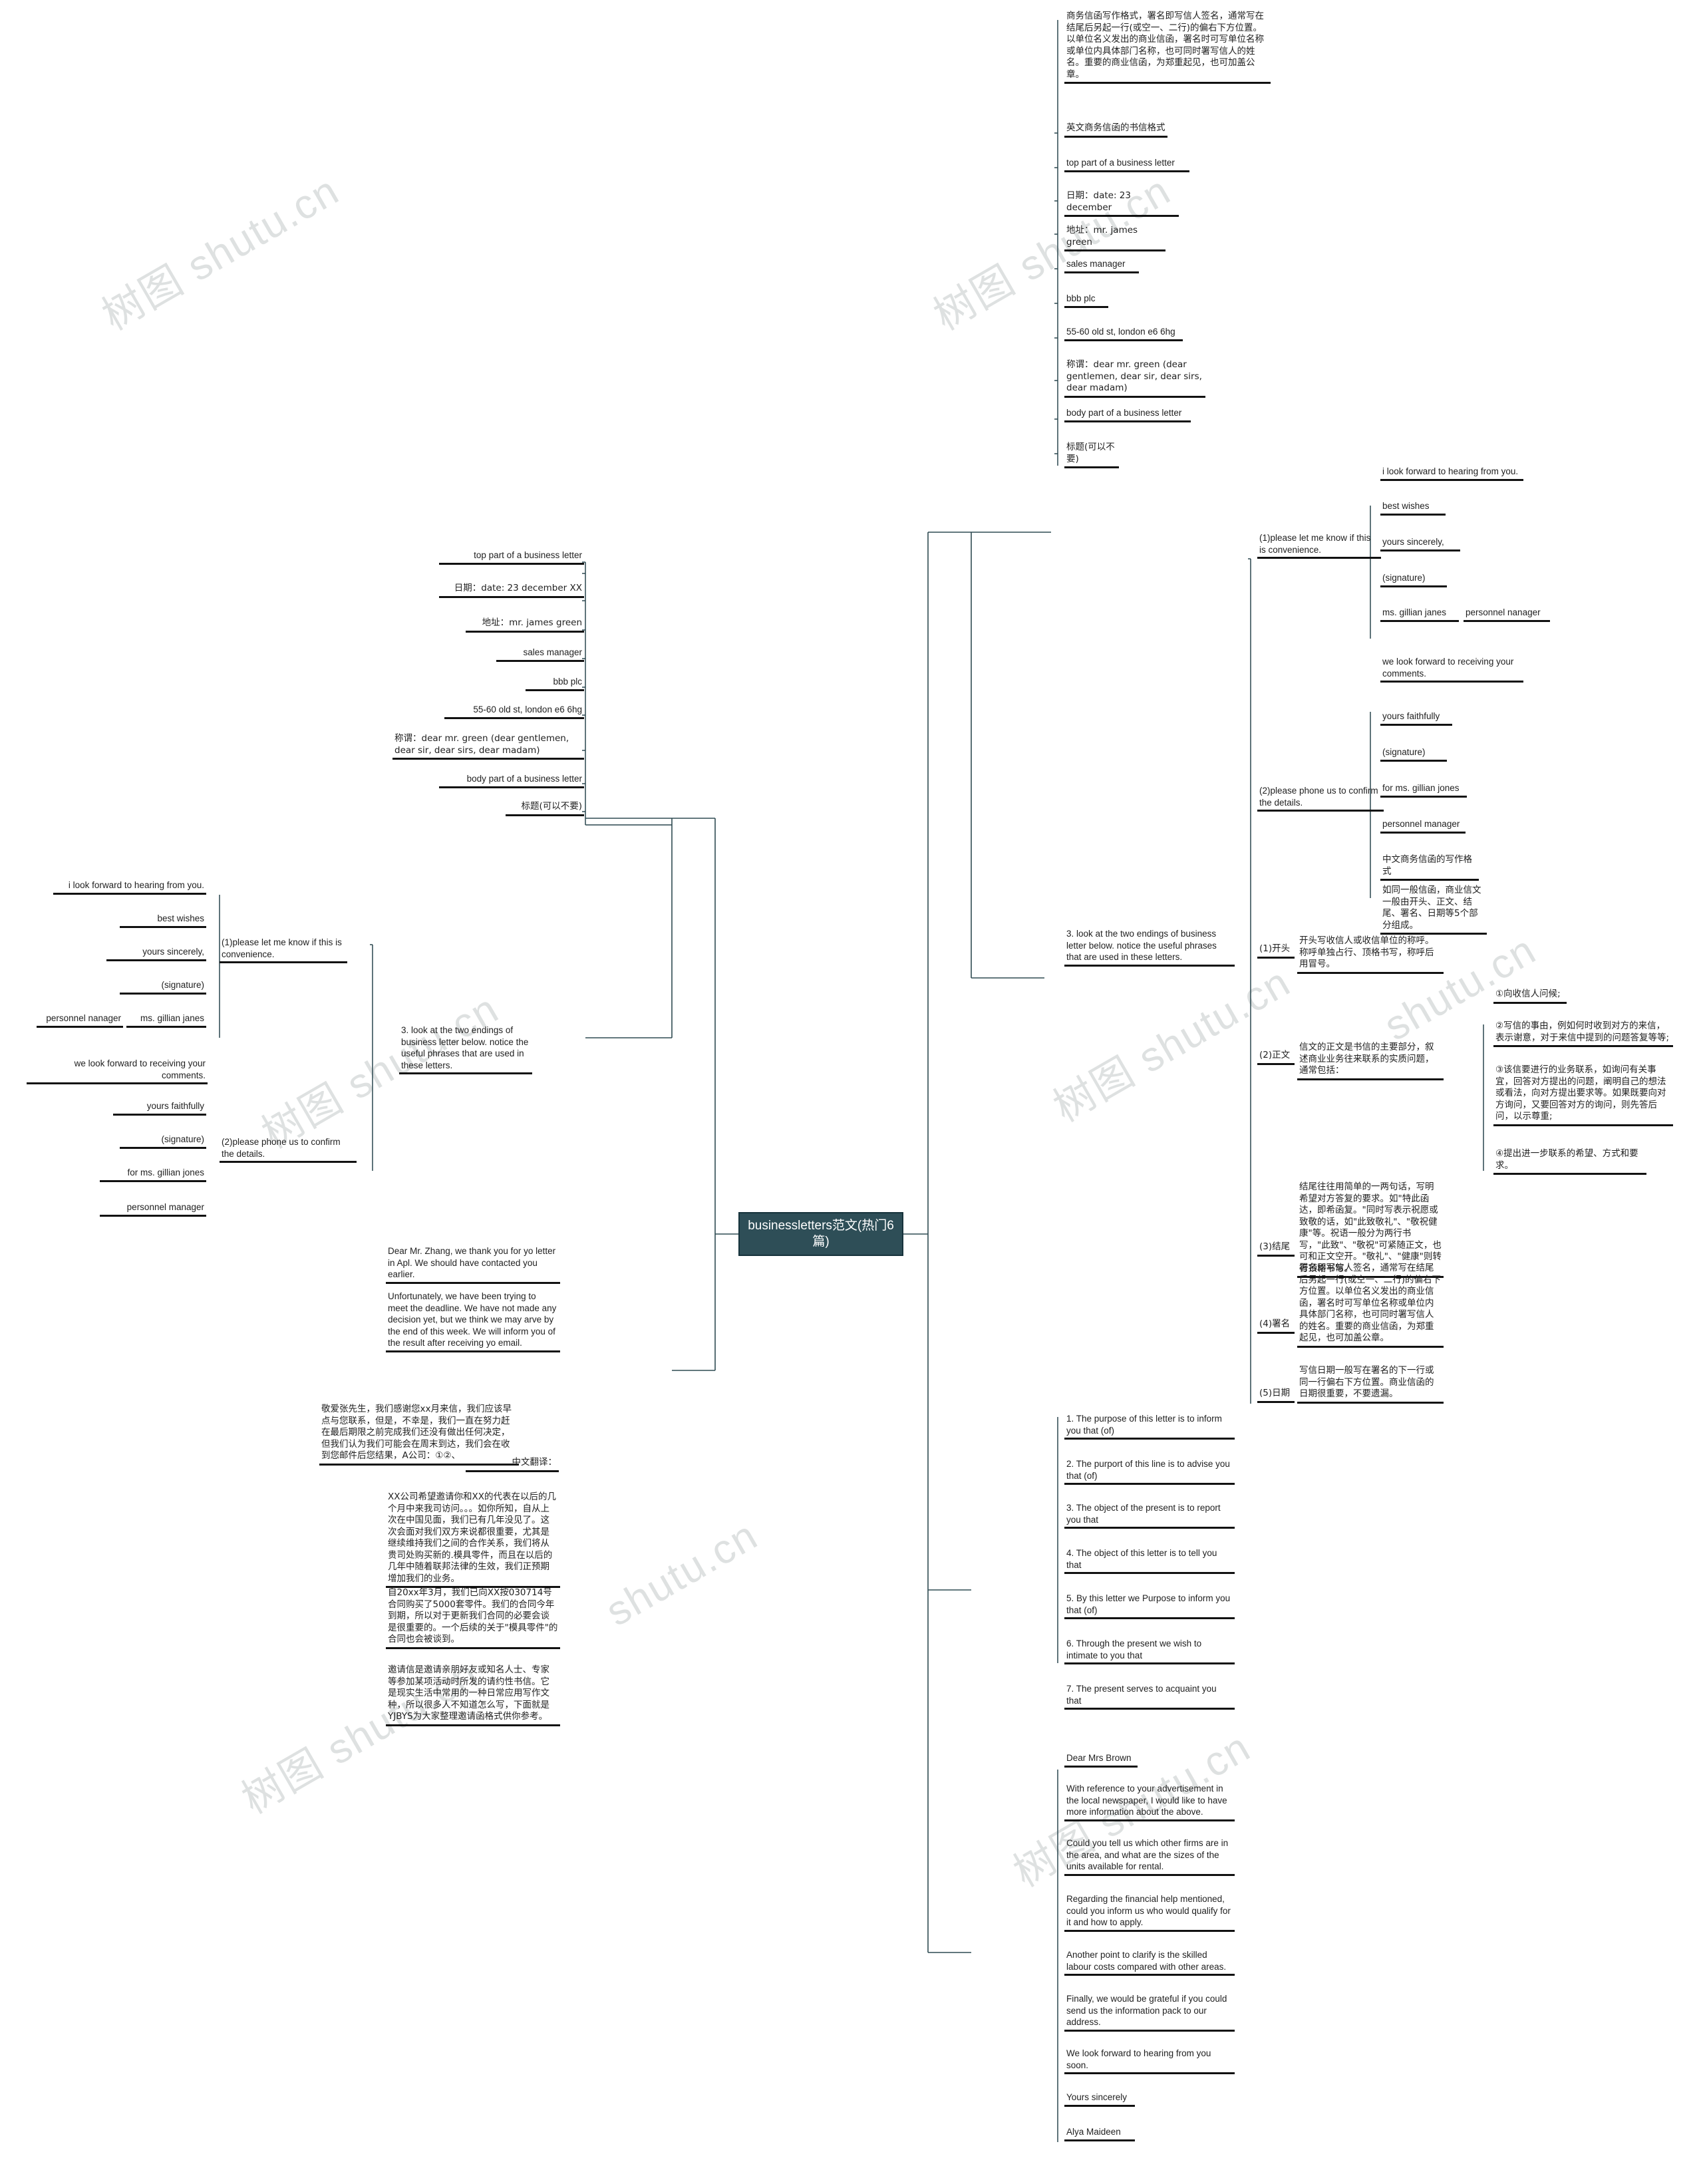 The width and height of the screenshot is (1703, 2184). What do you see at coordinates (1115, 130) in the screenshot?
I see `node-top-right-0: 英文商务信函的书信格式` at bounding box center [1115, 130].